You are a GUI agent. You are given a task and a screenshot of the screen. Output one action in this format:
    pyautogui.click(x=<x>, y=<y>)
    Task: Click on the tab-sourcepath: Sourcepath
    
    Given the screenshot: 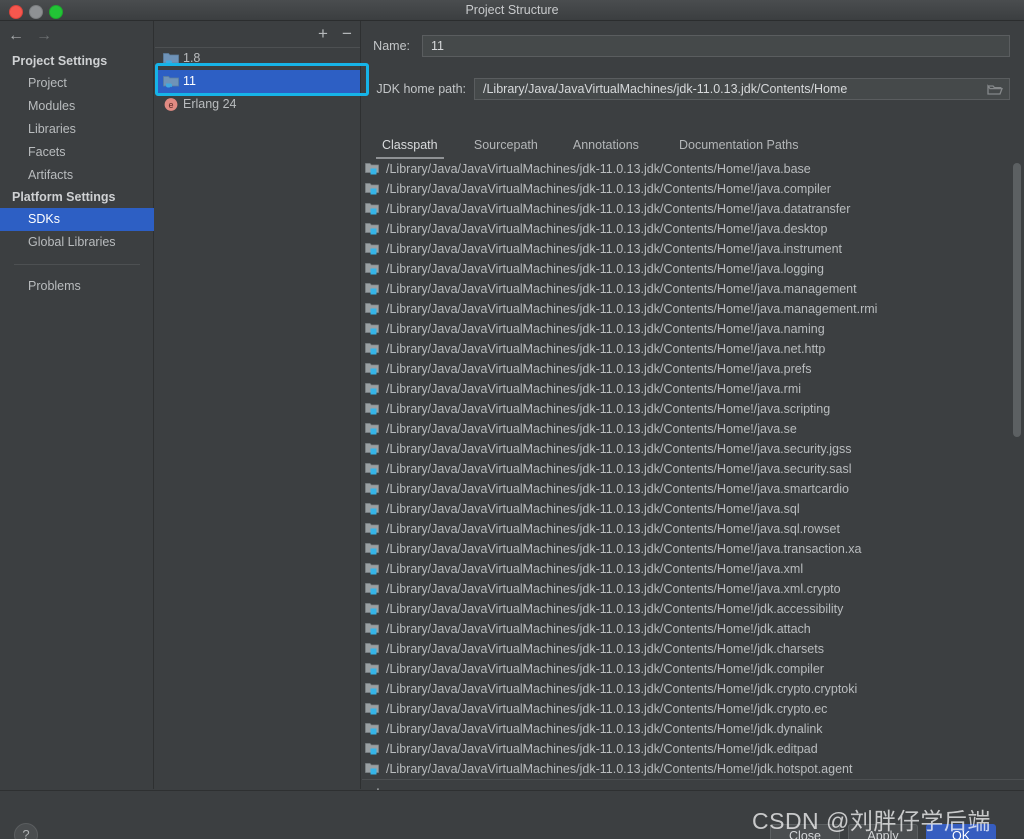 What is the action you would take?
    pyautogui.click(x=506, y=146)
    